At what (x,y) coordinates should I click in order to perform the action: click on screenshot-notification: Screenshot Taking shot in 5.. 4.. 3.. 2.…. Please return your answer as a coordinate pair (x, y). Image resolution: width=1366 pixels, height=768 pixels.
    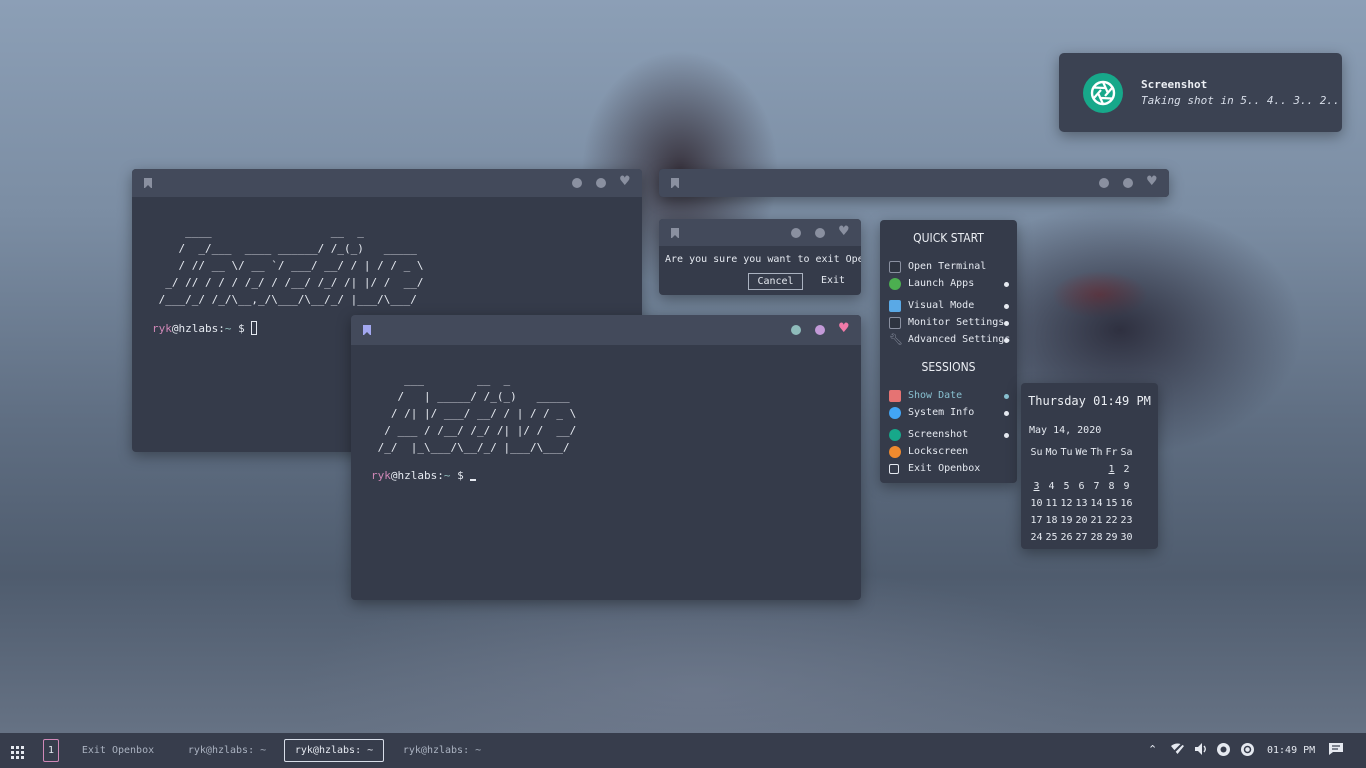
    Looking at the image, I should click on (1200, 92).